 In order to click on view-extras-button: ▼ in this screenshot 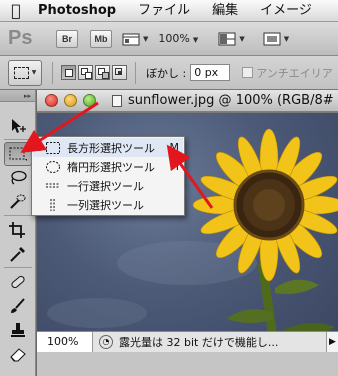, I will do `click(135, 39)`.